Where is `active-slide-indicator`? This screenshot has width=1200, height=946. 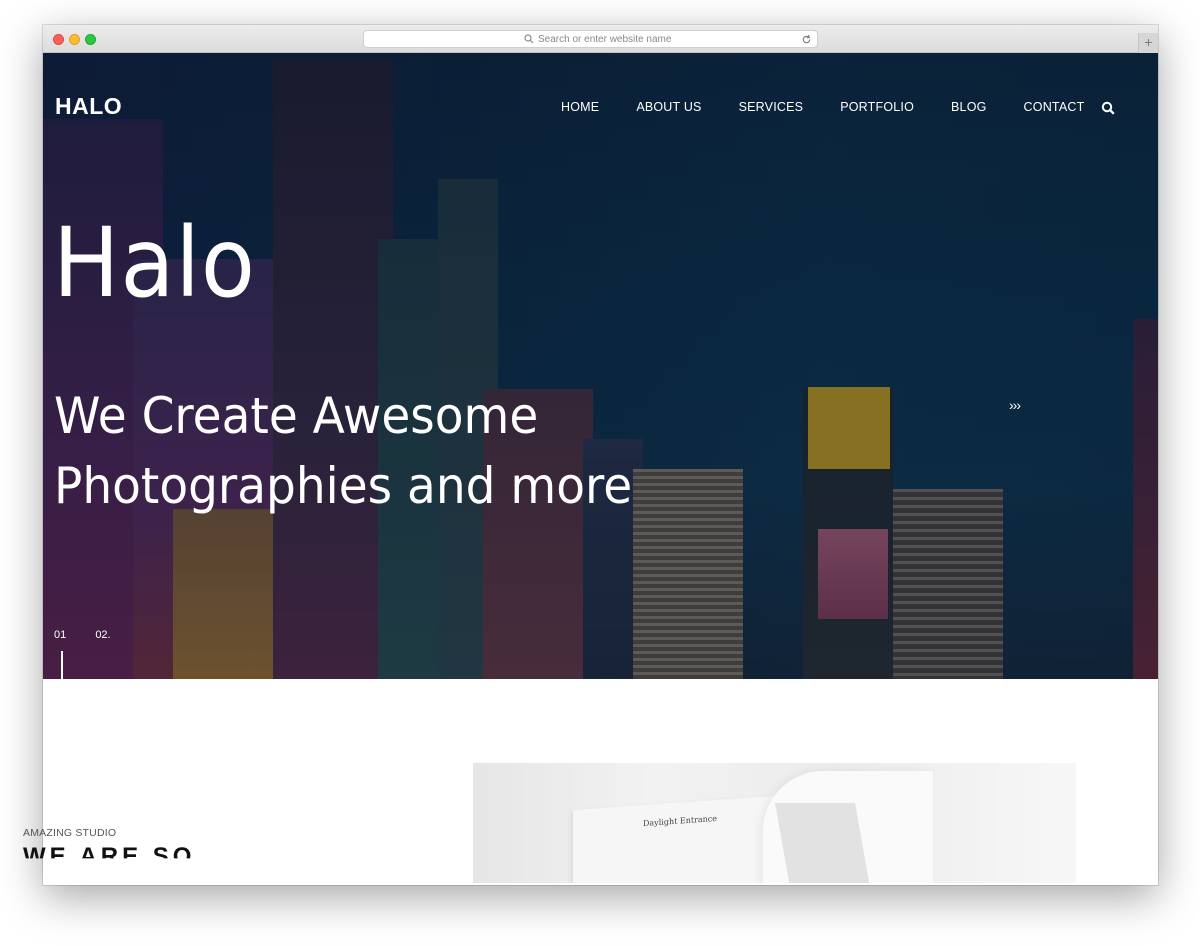
active-slide-indicator is located at coordinates (62, 665).